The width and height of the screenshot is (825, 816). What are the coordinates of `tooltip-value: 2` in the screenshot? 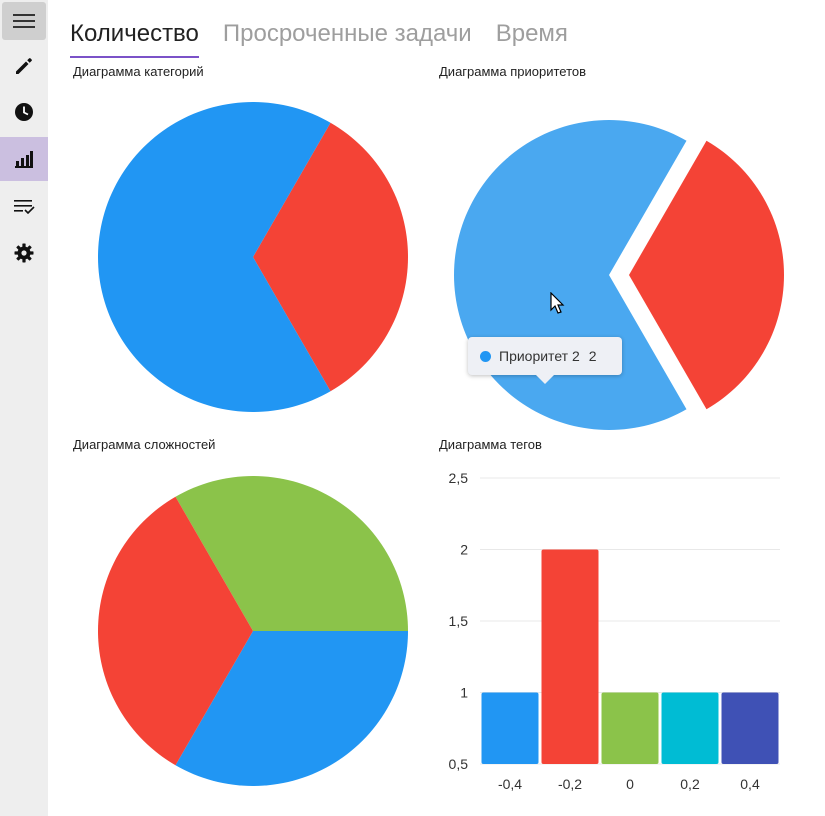 It's located at (592, 356).